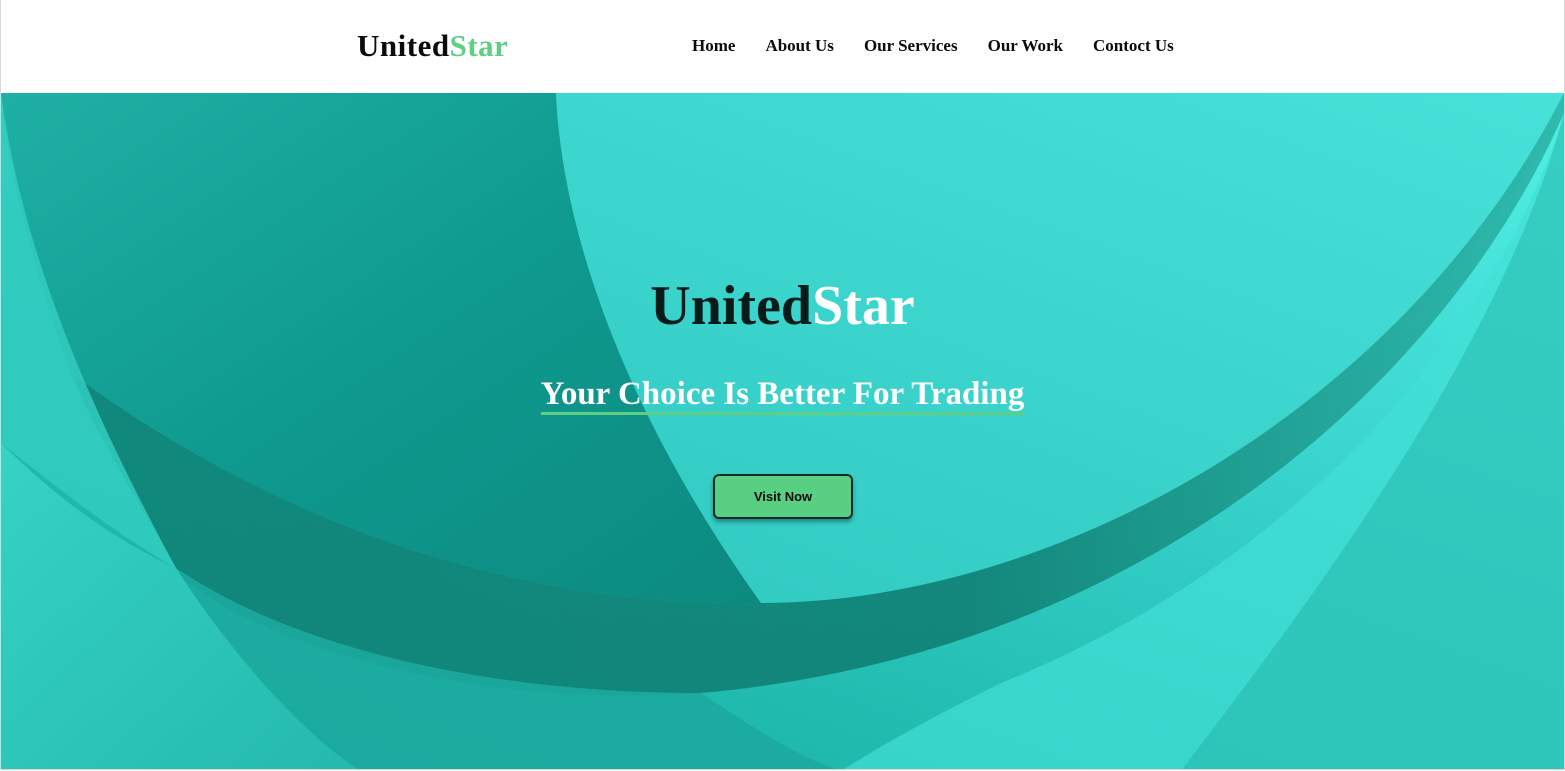  Describe the element at coordinates (783, 496) in the screenshot. I see `visit-now-button: Visit Now` at that location.